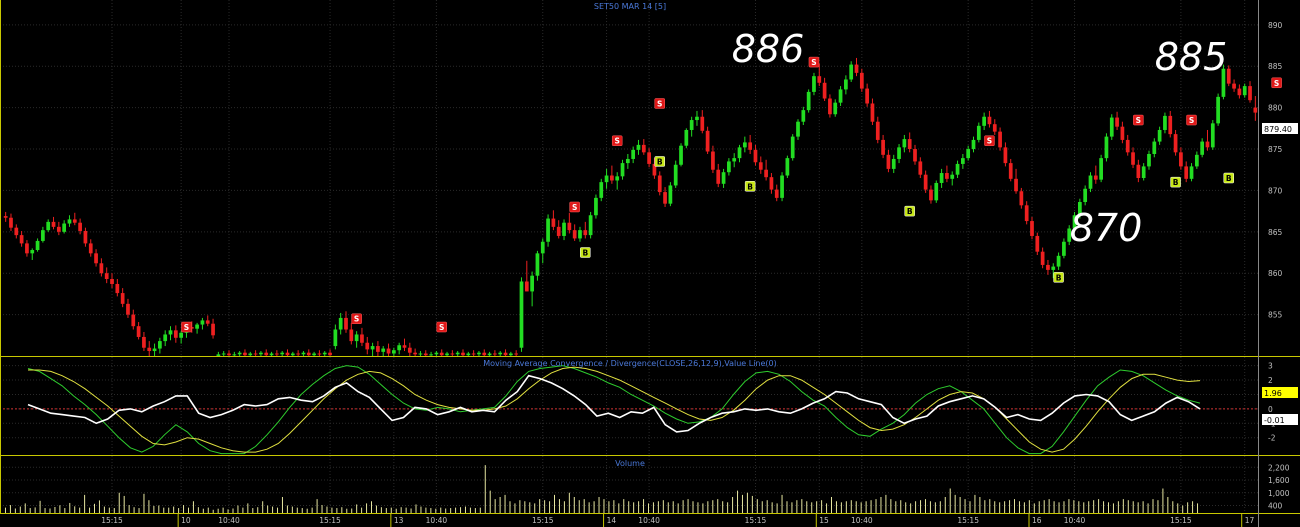 The height and width of the screenshot is (527, 1300). What do you see at coordinates (1275, 506) in the screenshot?
I see `volume-tick-label: 400` at bounding box center [1275, 506].